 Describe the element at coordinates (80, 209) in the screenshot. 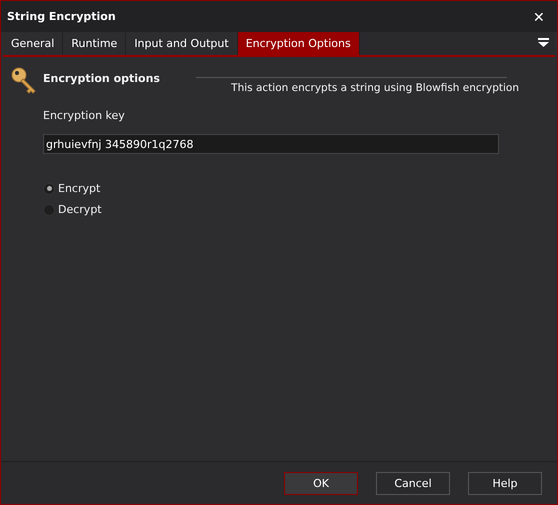

I see `radio-label: Decrypt` at that location.